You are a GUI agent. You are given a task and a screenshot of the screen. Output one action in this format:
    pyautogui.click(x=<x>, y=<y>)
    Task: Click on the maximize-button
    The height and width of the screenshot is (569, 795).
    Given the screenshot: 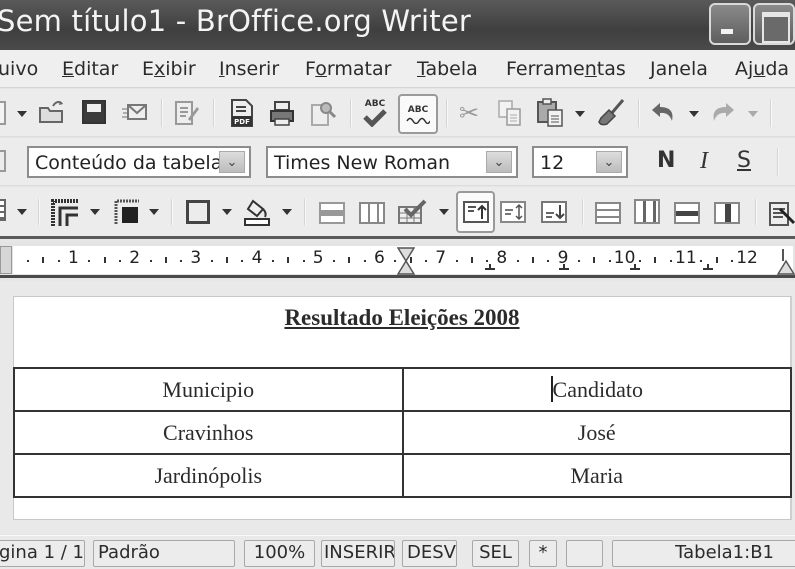 What is the action you would take?
    pyautogui.click(x=774, y=24)
    